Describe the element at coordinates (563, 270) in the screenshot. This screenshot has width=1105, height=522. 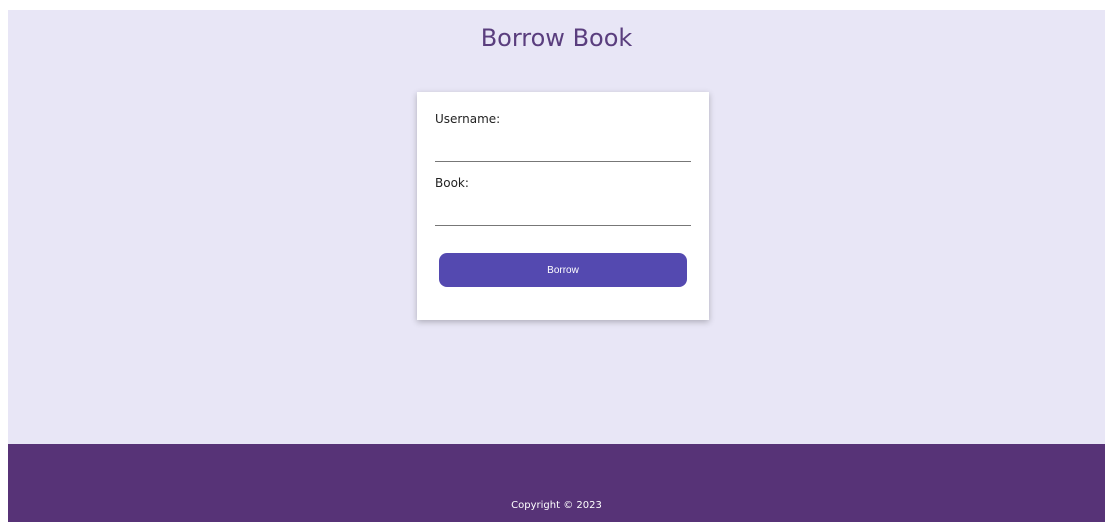
I see `borrow-button: Borrow` at that location.